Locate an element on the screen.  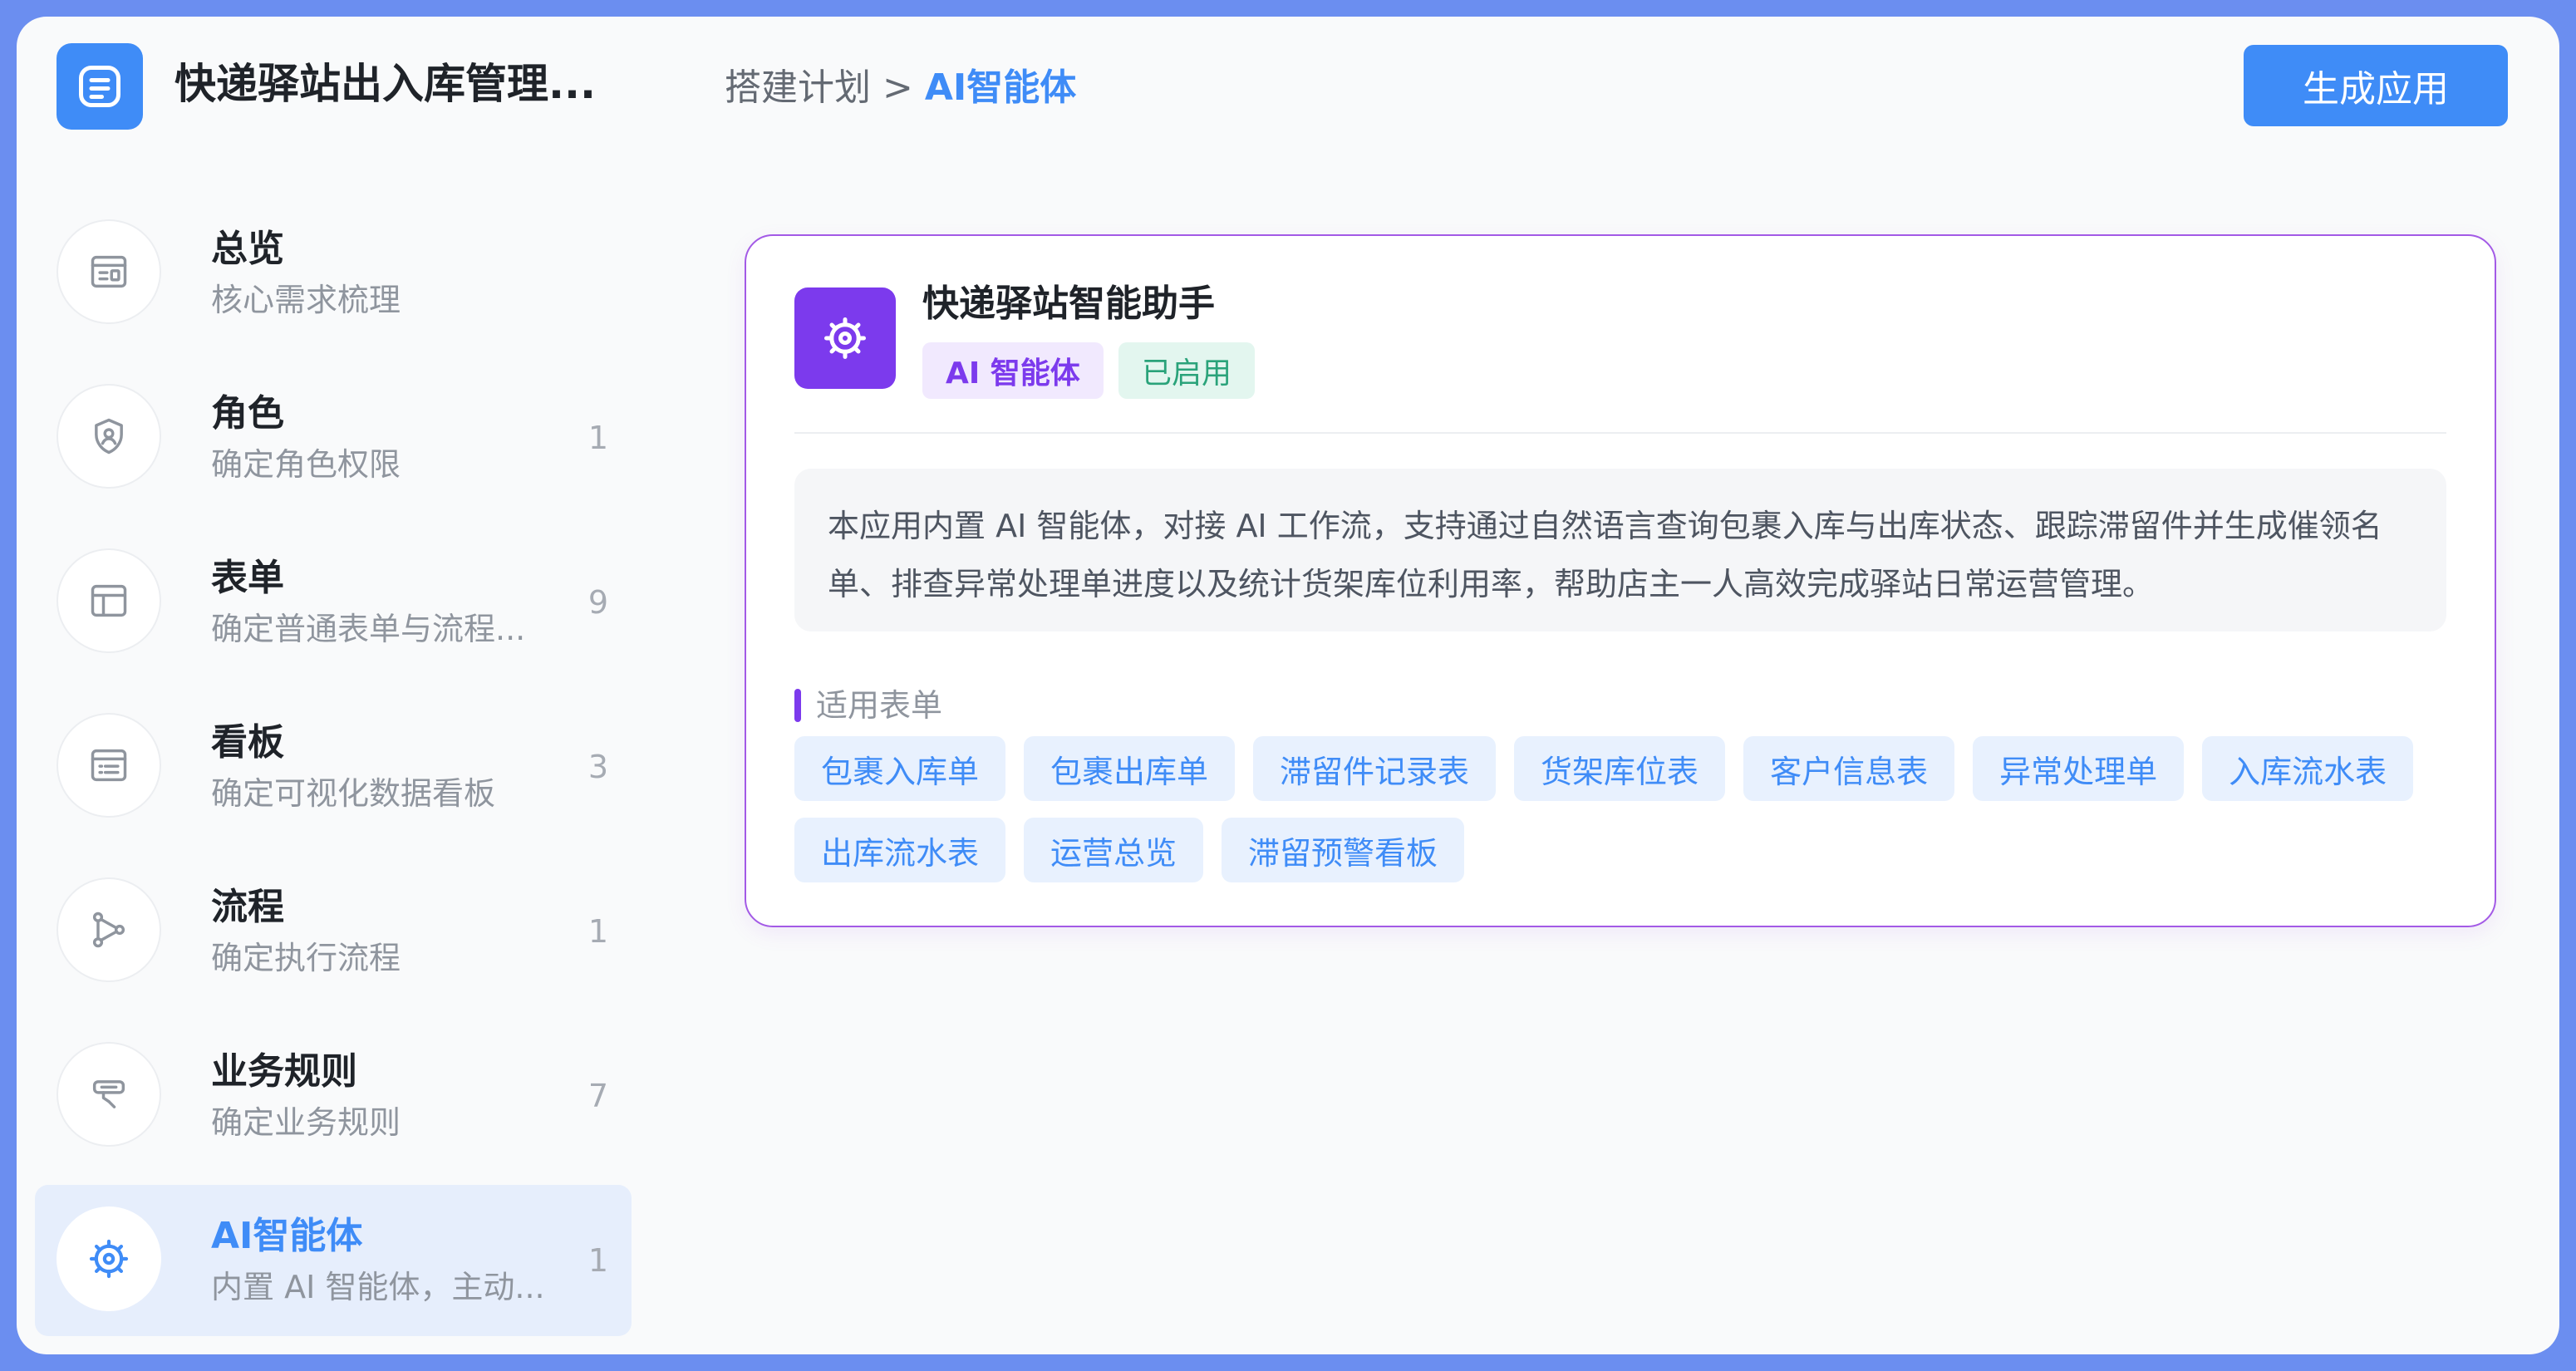
status-badge: 已启用 is located at coordinates (1187, 371).